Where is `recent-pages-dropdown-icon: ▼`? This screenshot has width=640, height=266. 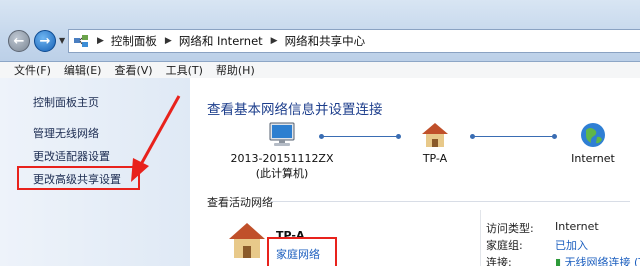
recent-pages-dropdown-icon: ▼ is located at coordinates (62, 40).